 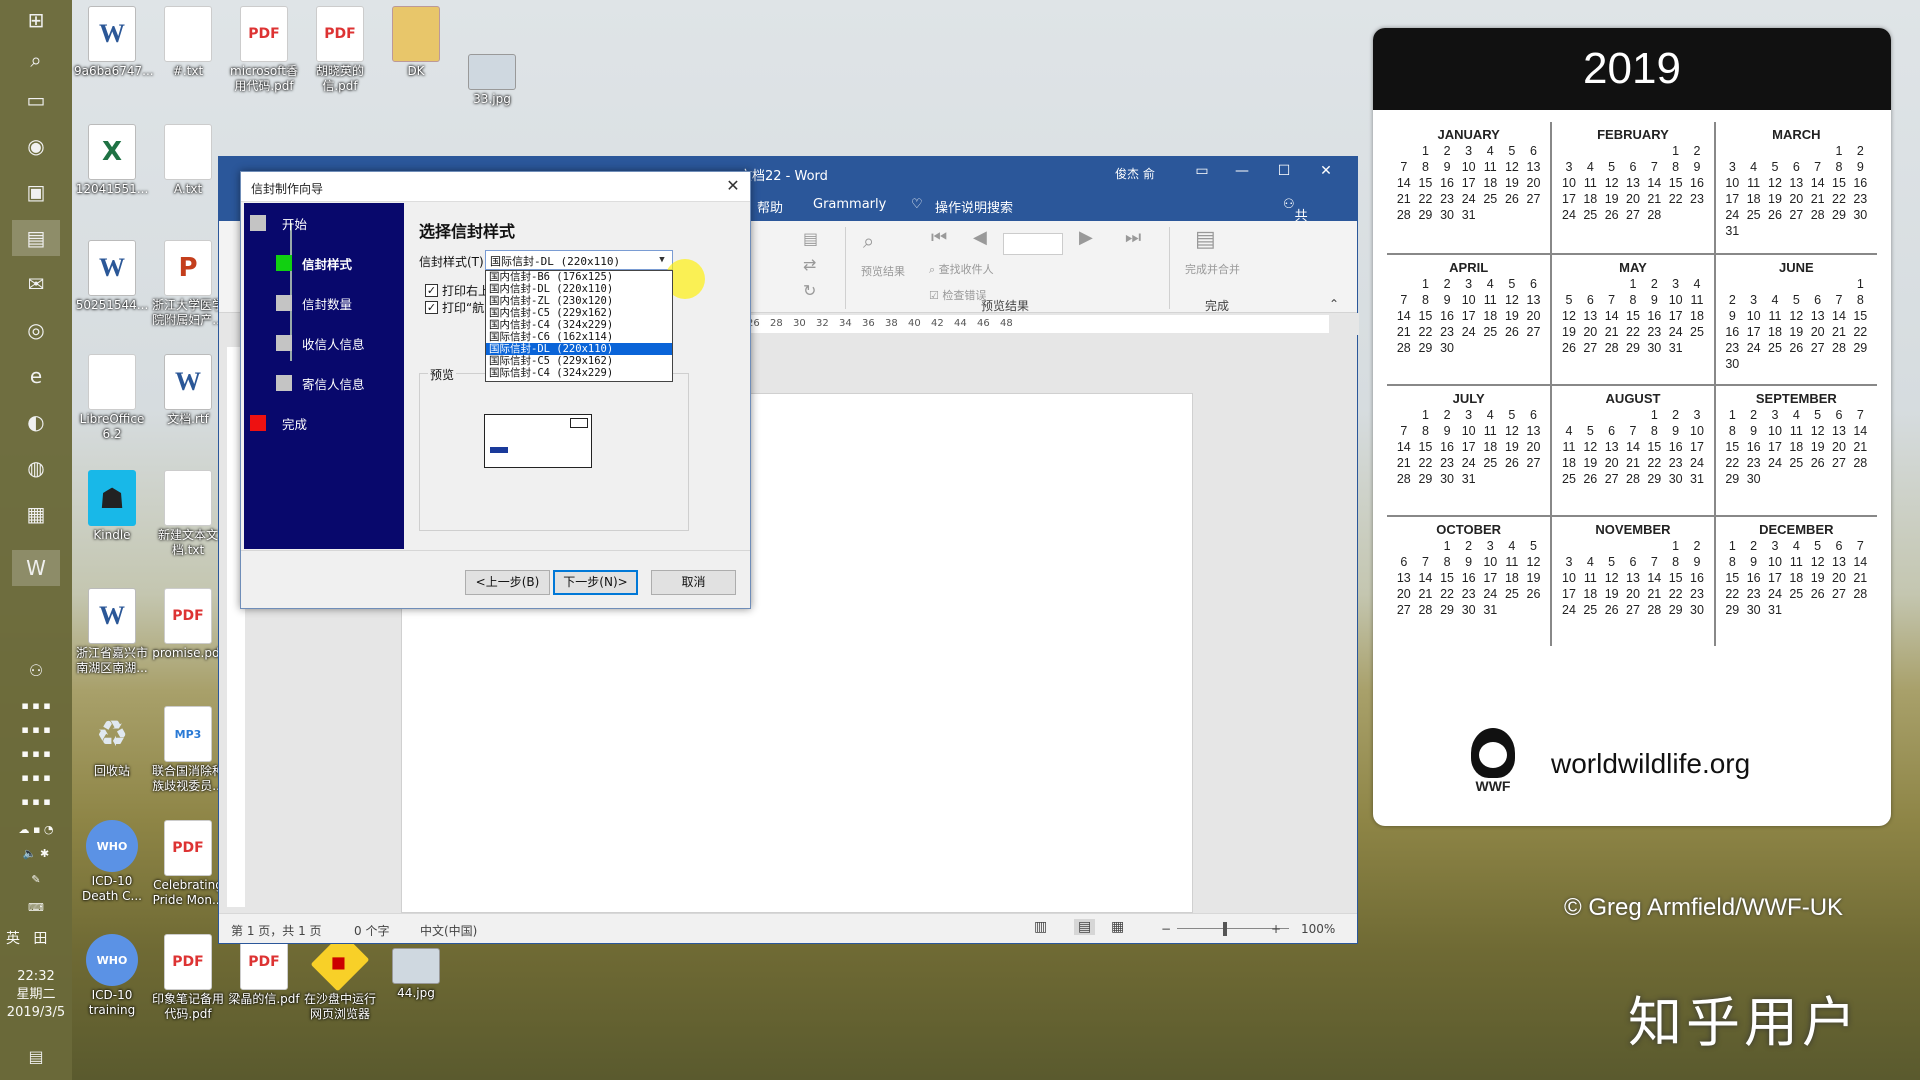 What do you see at coordinates (36, 514) in the screenshot?
I see `remote-desktop-icon: ▦` at bounding box center [36, 514].